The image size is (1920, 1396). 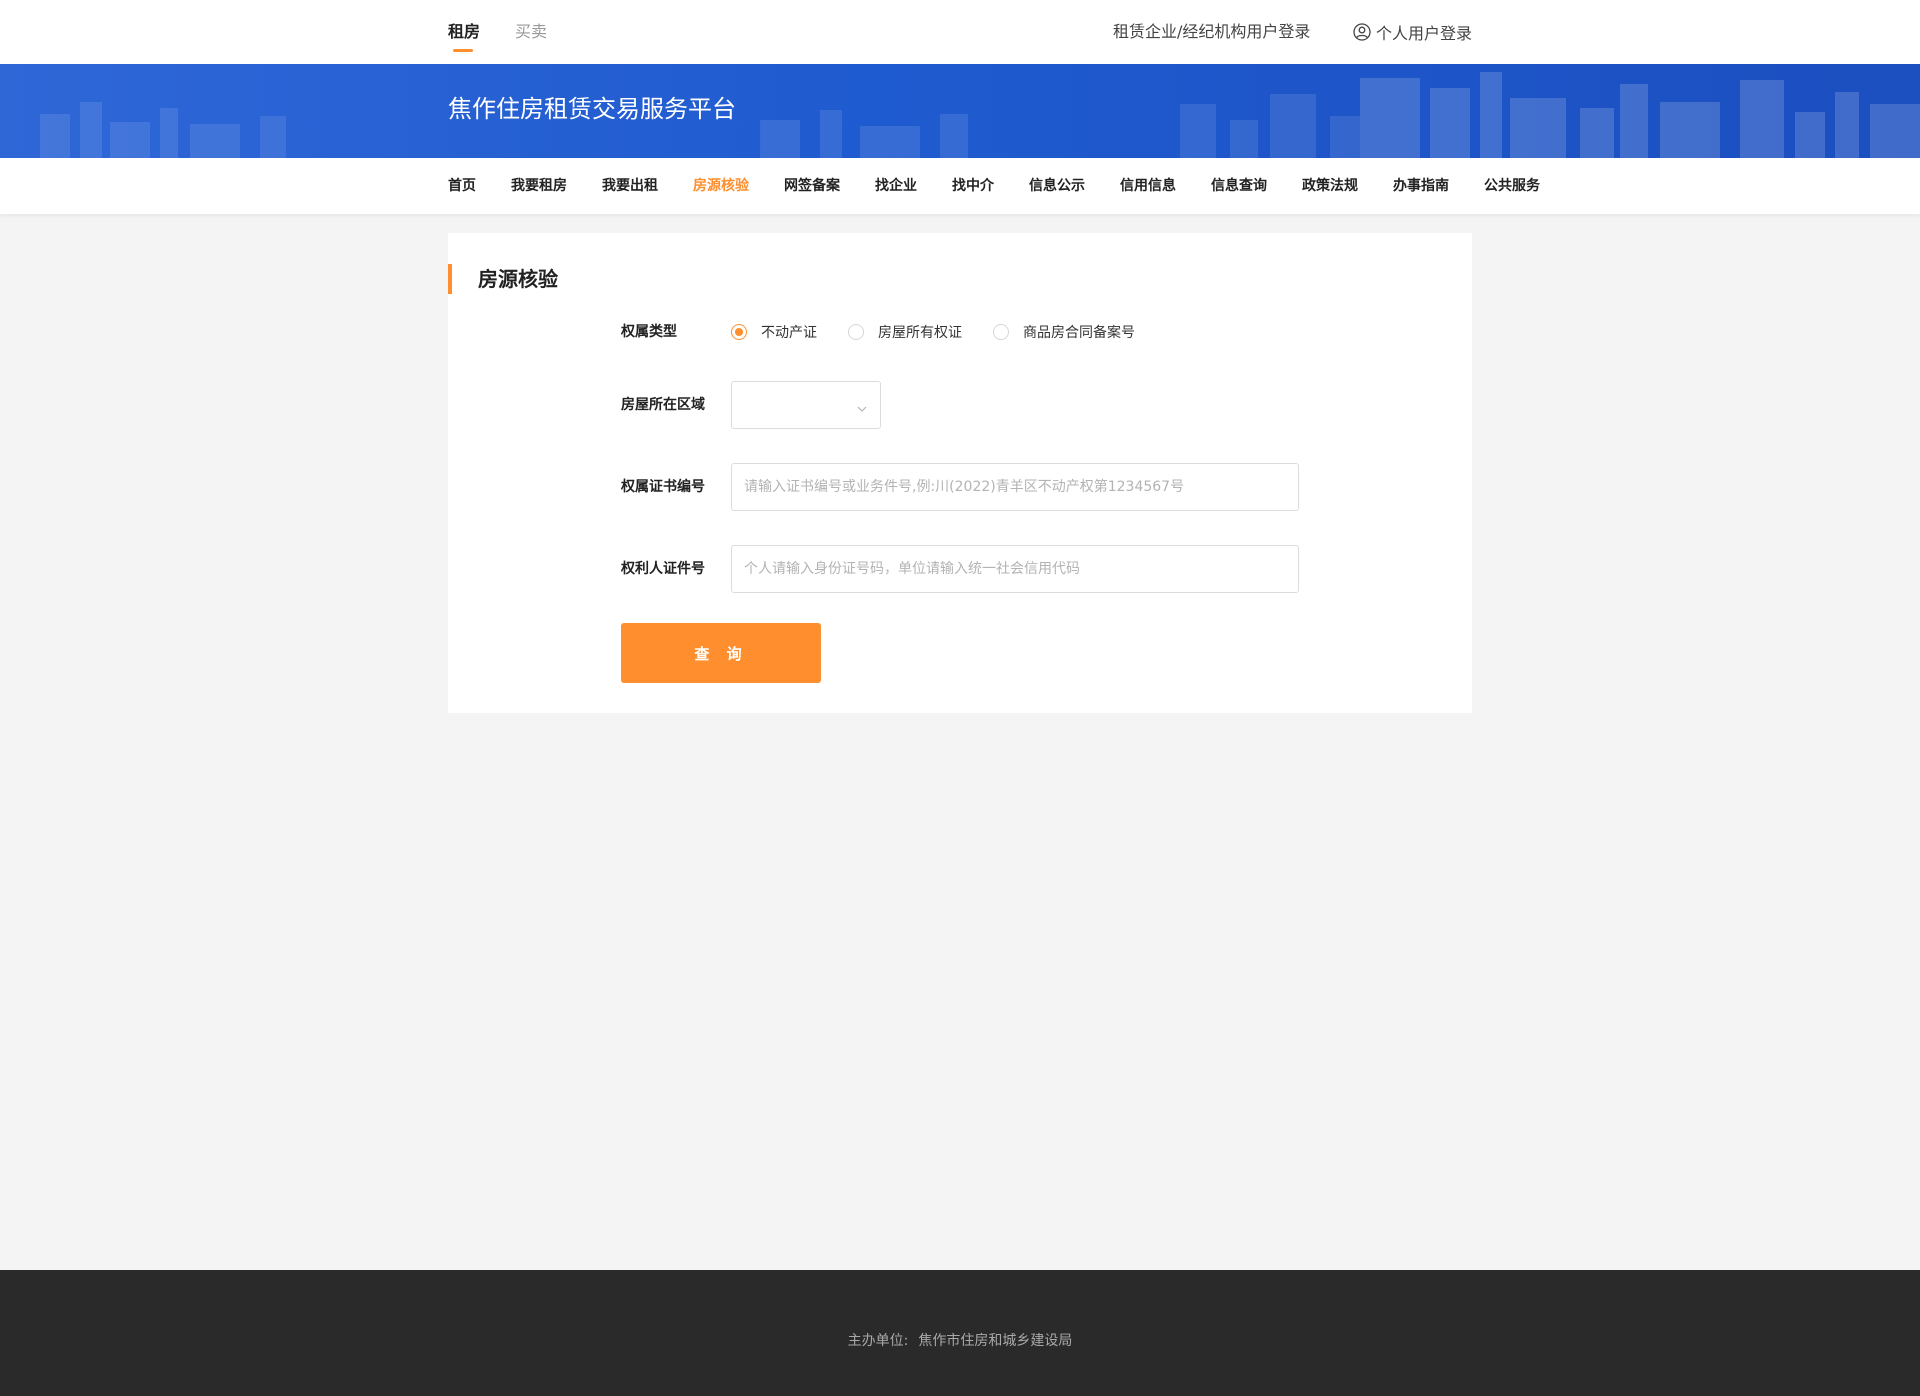 I want to click on radio-contract-filing-no: 商品房合同备案号, so click(x=1064, y=332).